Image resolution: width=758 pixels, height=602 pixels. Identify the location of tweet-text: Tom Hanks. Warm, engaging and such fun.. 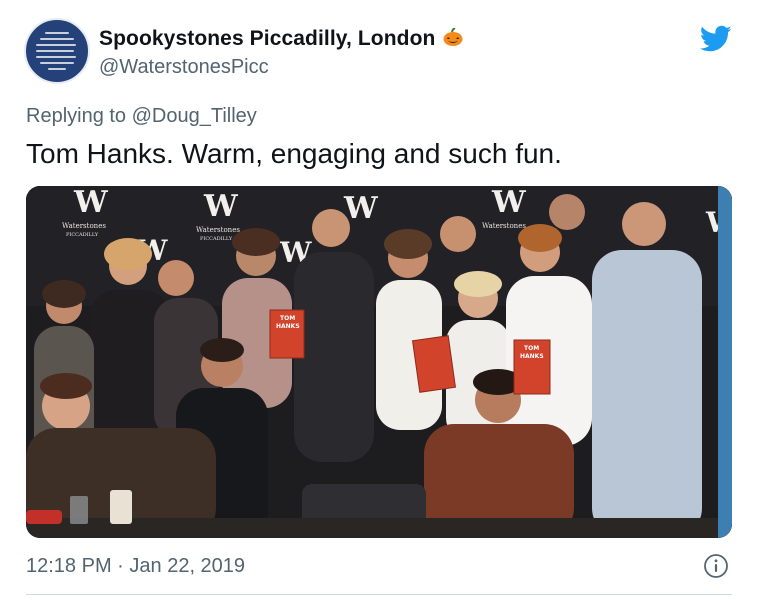
(294, 153).